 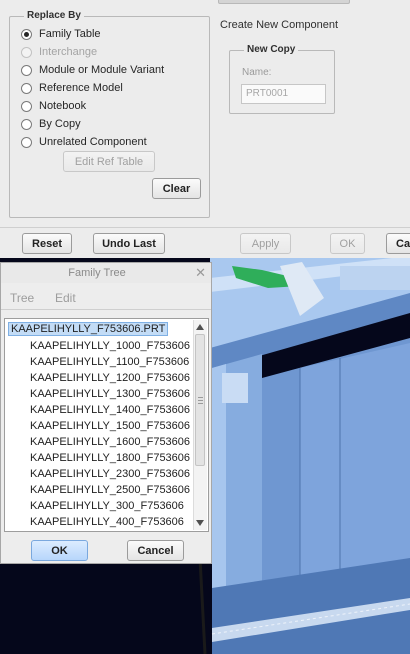 What do you see at coordinates (107, 506) in the screenshot?
I see `tree-item: KAAPELIHYLLY_300_F753606` at bounding box center [107, 506].